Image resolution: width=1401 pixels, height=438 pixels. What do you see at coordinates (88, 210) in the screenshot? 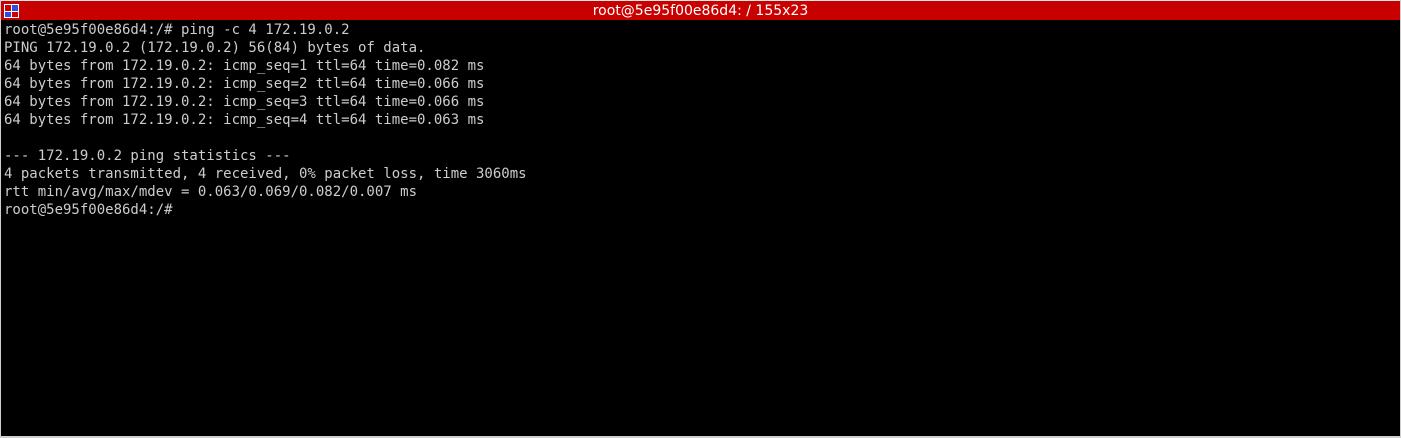
I see `terminal-line: root@5e95f00e86d4:/#` at bounding box center [88, 210].